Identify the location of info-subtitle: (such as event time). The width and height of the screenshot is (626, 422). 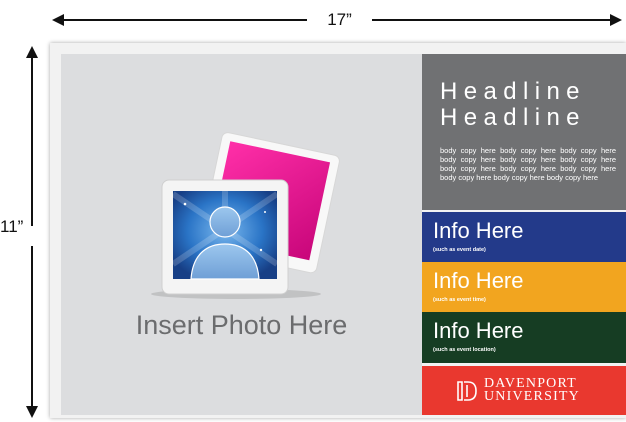
(459, 300).